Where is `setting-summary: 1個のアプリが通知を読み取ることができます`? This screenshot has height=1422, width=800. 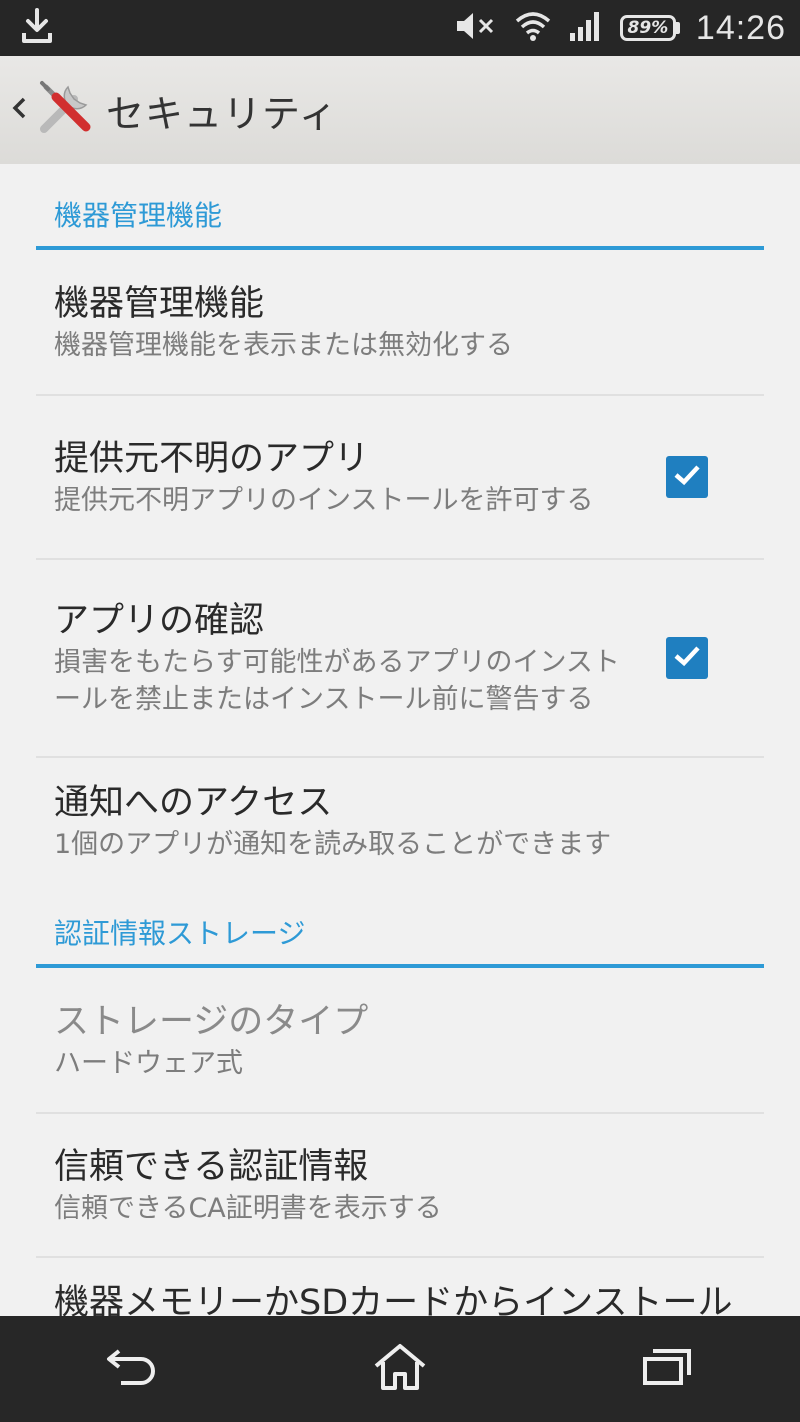
setting-summary: 1個のアプリが通知を読み取ることができます is located at coordinates (333, 844).